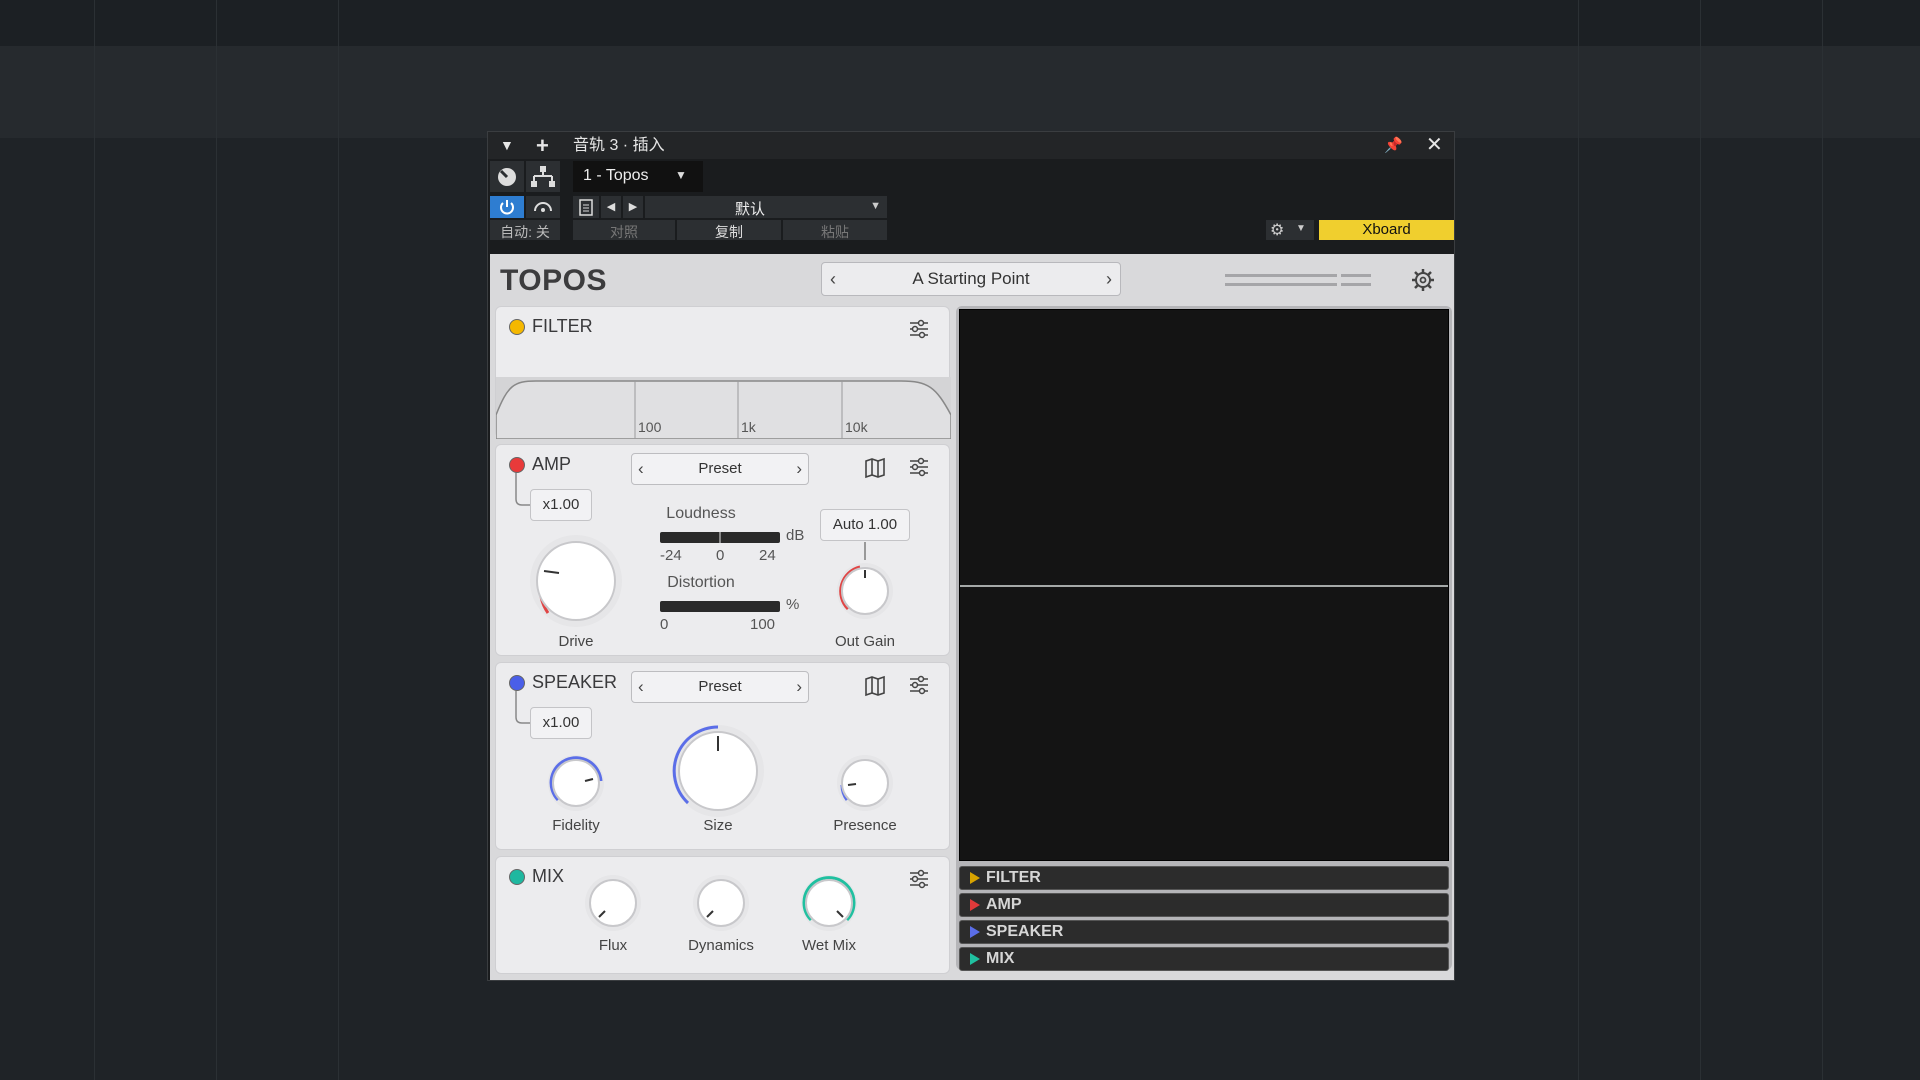 This screenshot has height=1080, width=1920. What do you see at coordinates (763, 624) in the screenshot?
I see `distortion-tick-max: 100` at bounding box center [763, 624].